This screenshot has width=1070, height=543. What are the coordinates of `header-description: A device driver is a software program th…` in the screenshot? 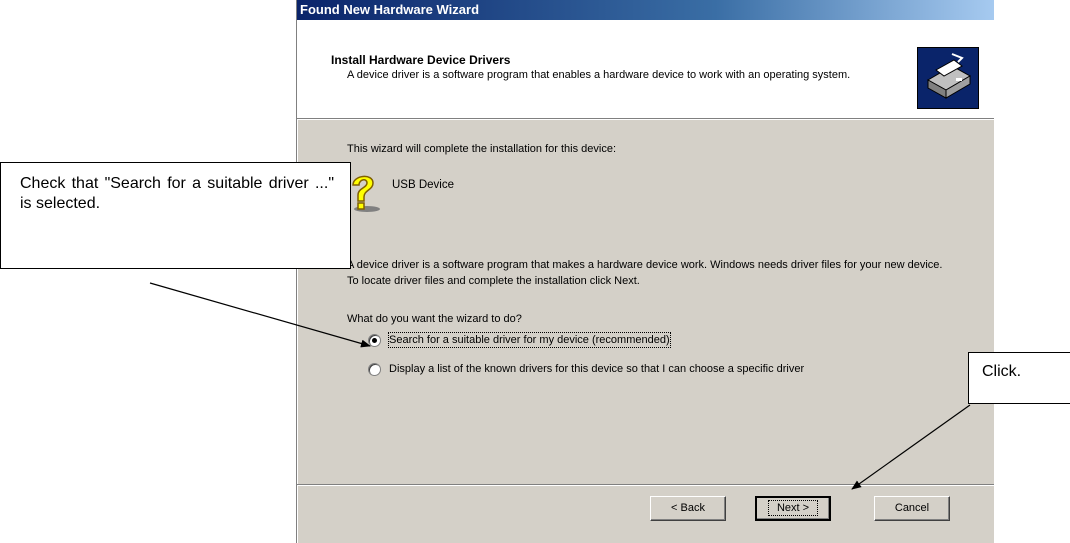 It's located at (599, 75).